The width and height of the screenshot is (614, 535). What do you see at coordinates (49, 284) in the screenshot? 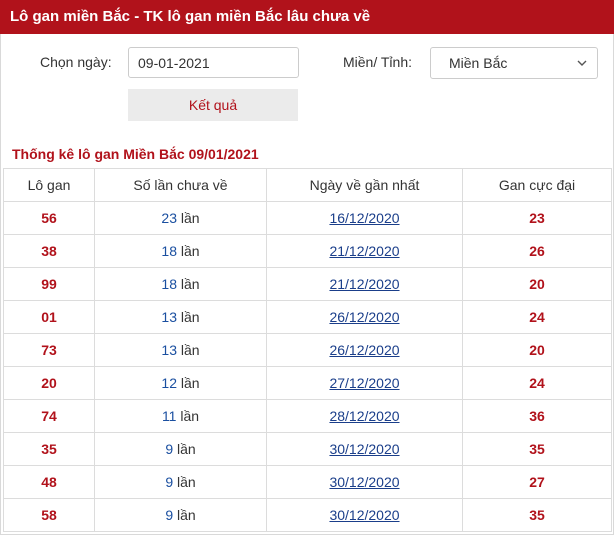
I see `lo-number: 99` at bounding box center [49, 284].